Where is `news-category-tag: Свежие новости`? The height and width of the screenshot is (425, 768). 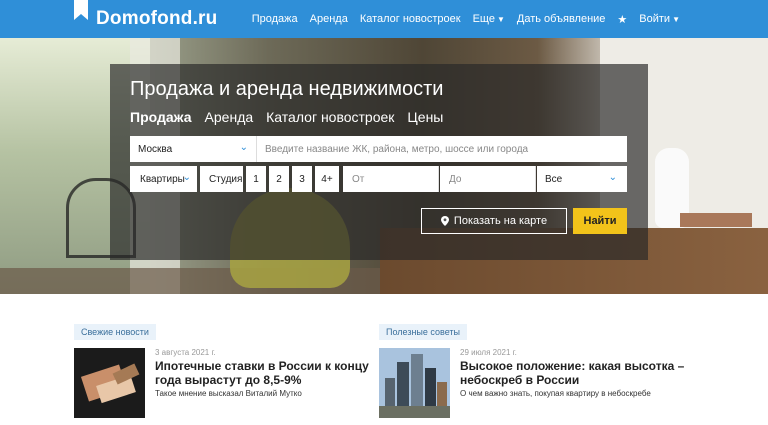
news-category-tag: Свежие новости is located at coordinates (115, 332).